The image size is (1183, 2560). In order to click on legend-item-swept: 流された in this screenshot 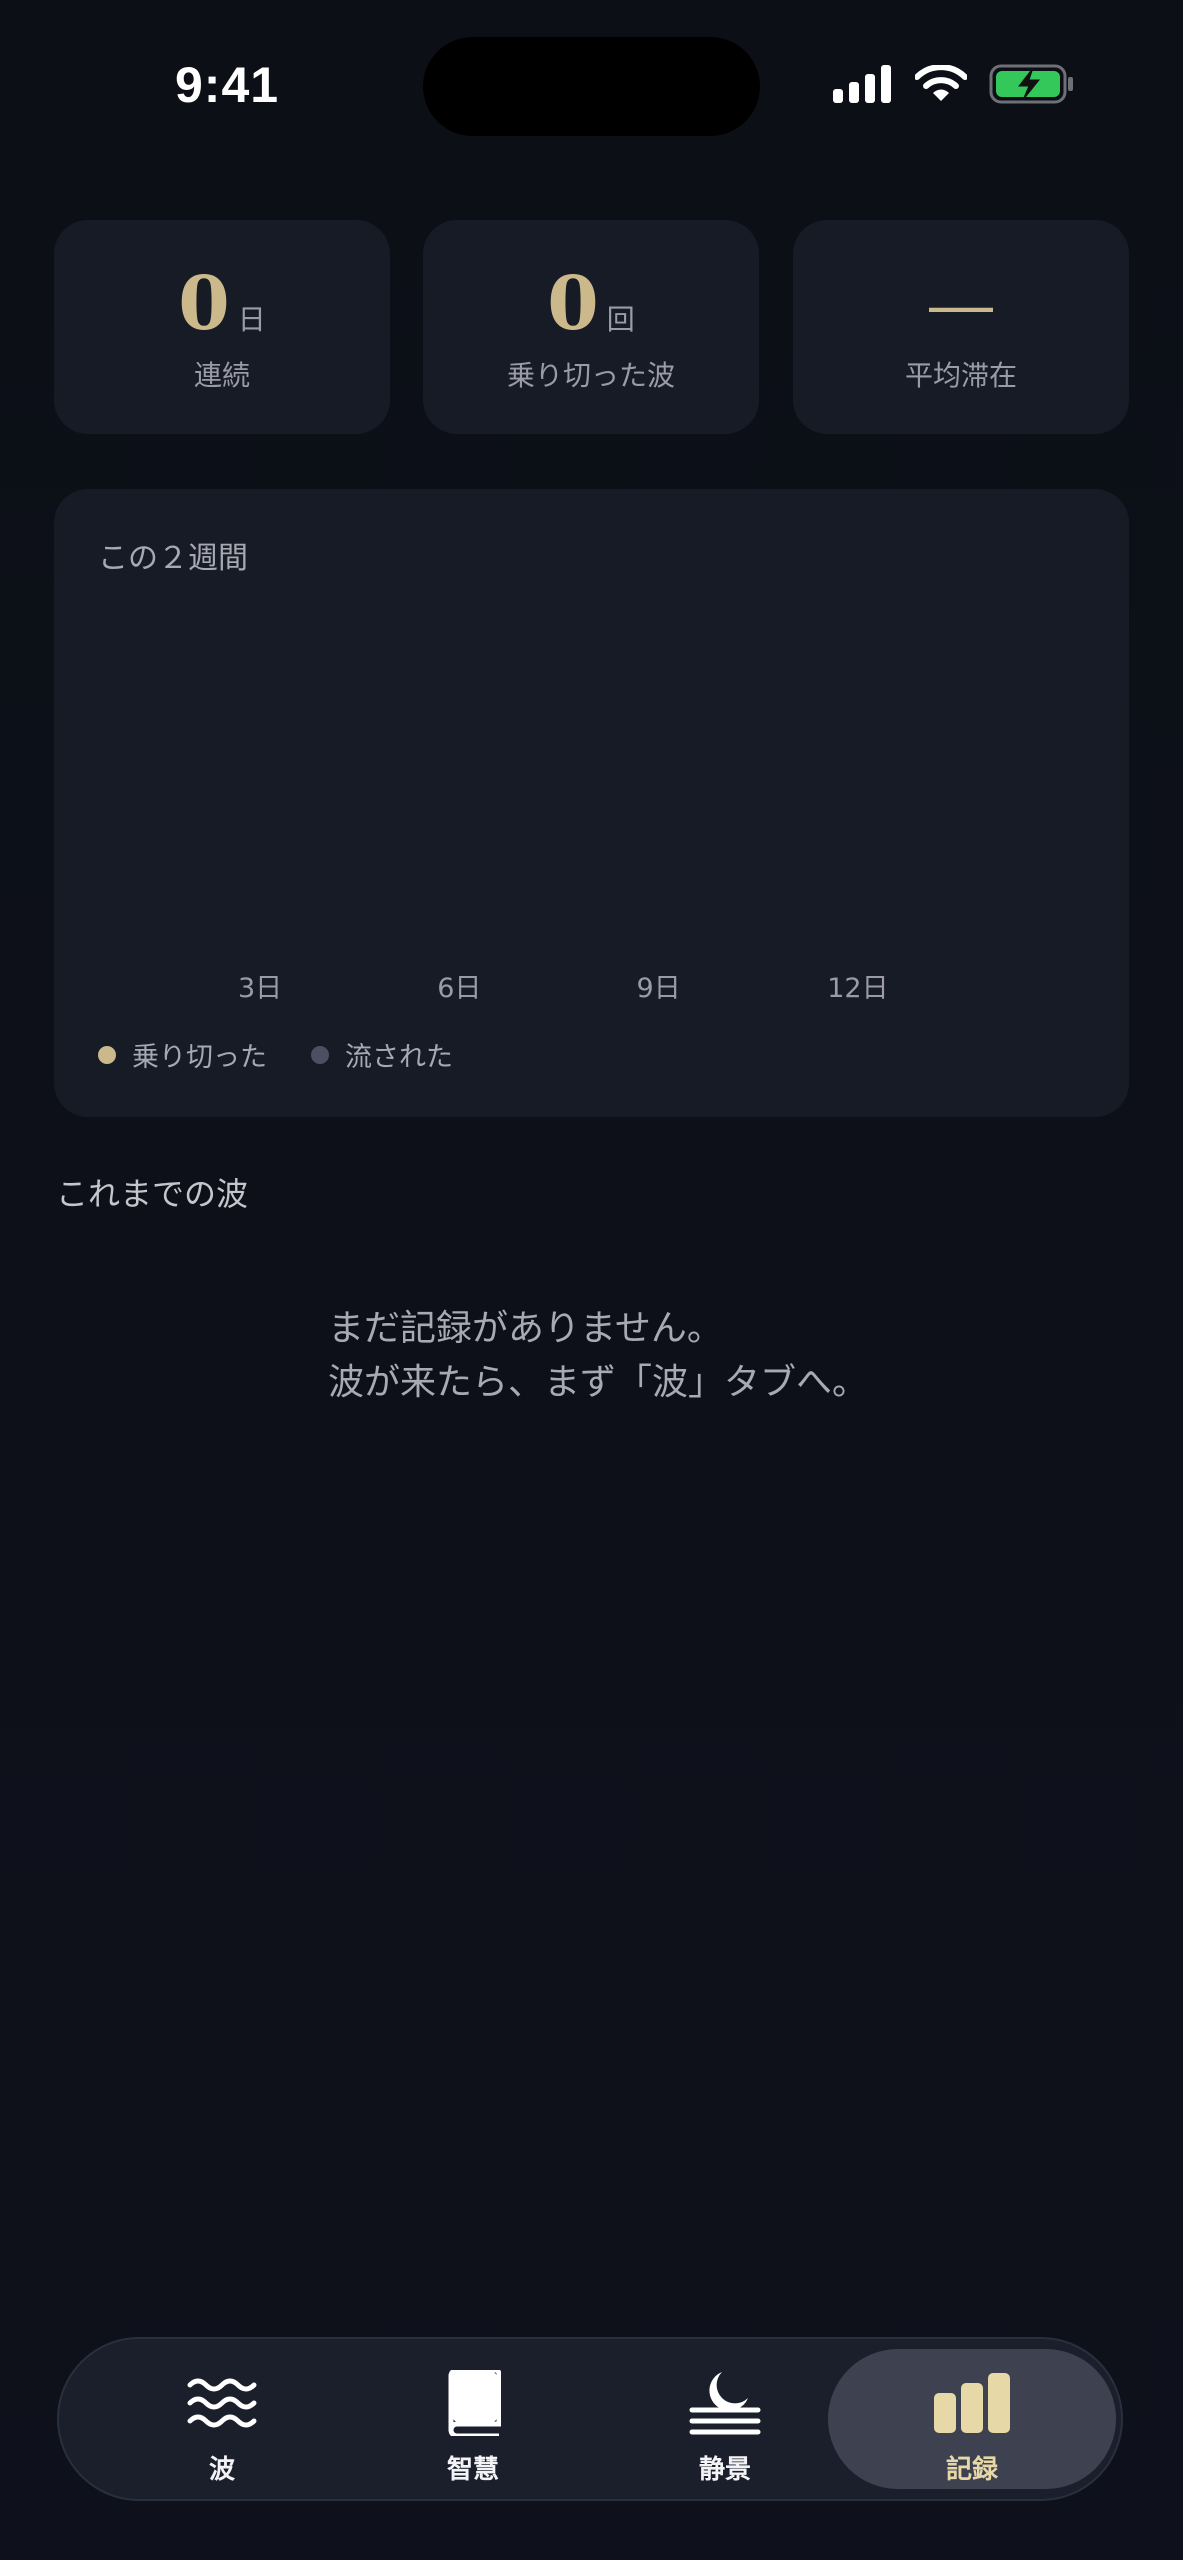, I will do `click(382, 1054)`.